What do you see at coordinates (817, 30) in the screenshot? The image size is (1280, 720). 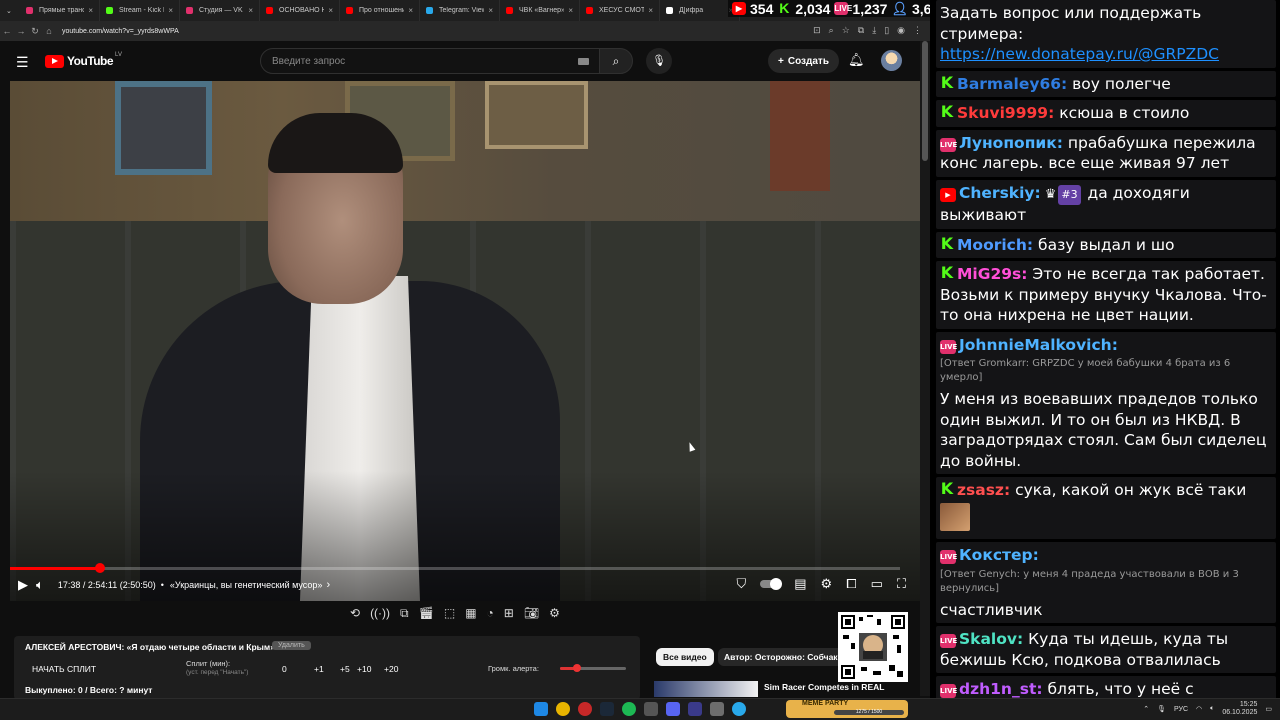 I see `install-icon: ⊡` at bounding box center [817, 30].